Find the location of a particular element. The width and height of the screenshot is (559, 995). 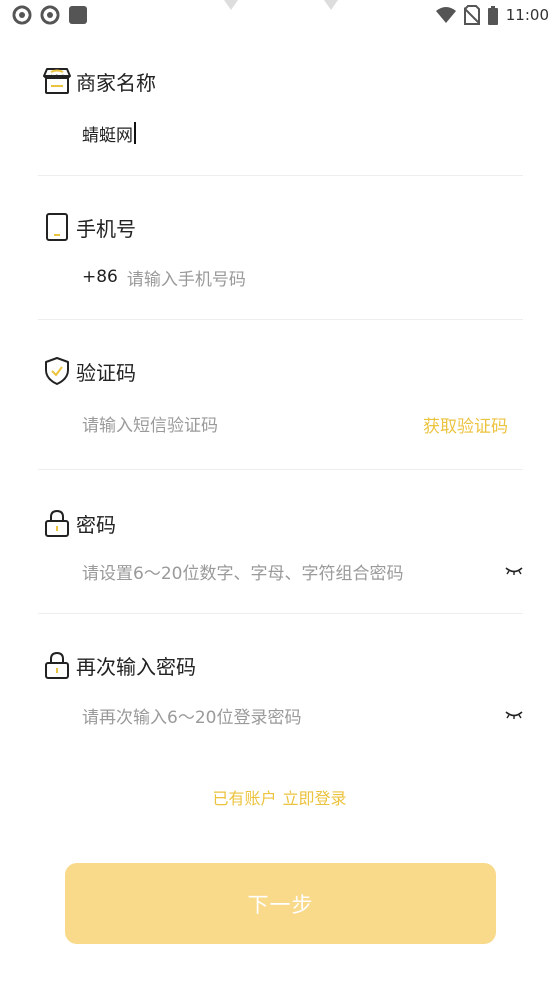

login-link-prefix: 已有账户 is located at coordinates (244, 798).